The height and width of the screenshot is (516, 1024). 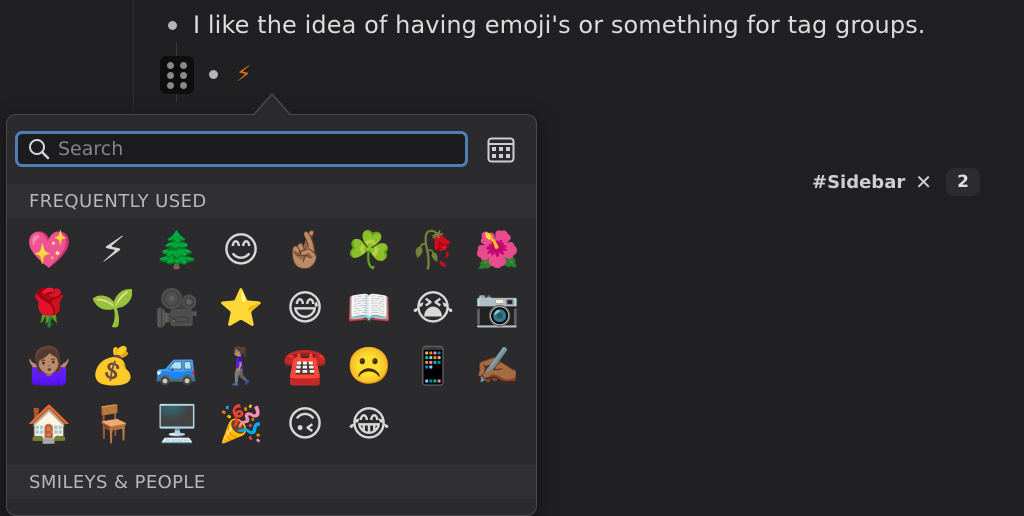 I want to click on emoji-writing-hand: ✍🏾, so click(x=497, y=366).